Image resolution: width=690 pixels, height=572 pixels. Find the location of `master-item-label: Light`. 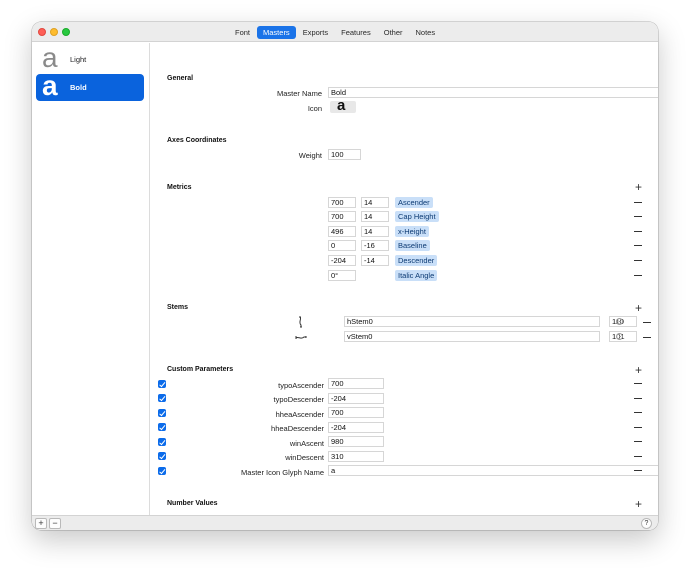

master-item-label: Light is located at coordinates (78, 59).